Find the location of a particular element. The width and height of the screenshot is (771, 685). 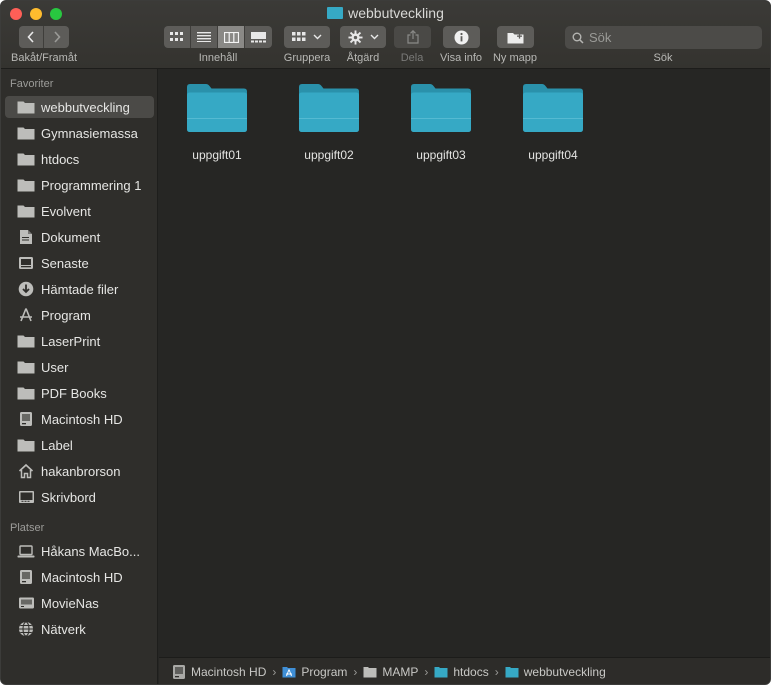

new-folder-icon is located at coordinates (515, 37).